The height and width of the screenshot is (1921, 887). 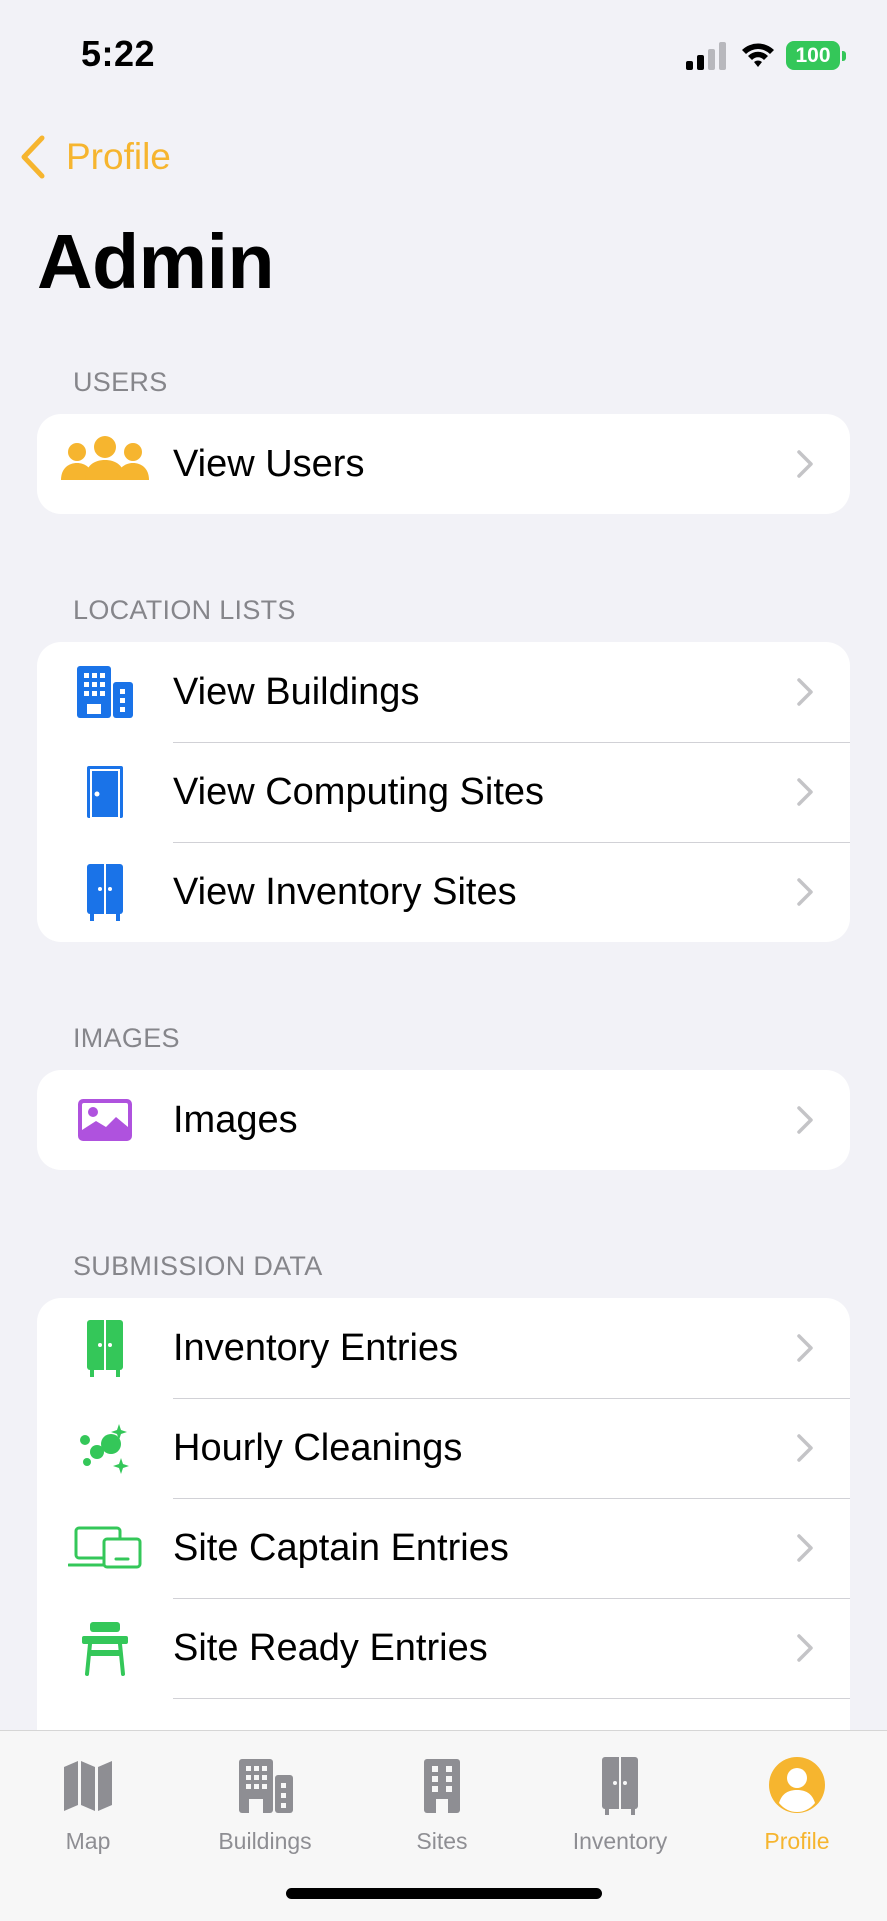 I want to click on tab-profile-label: Profile, so click(x=797, y=1841).